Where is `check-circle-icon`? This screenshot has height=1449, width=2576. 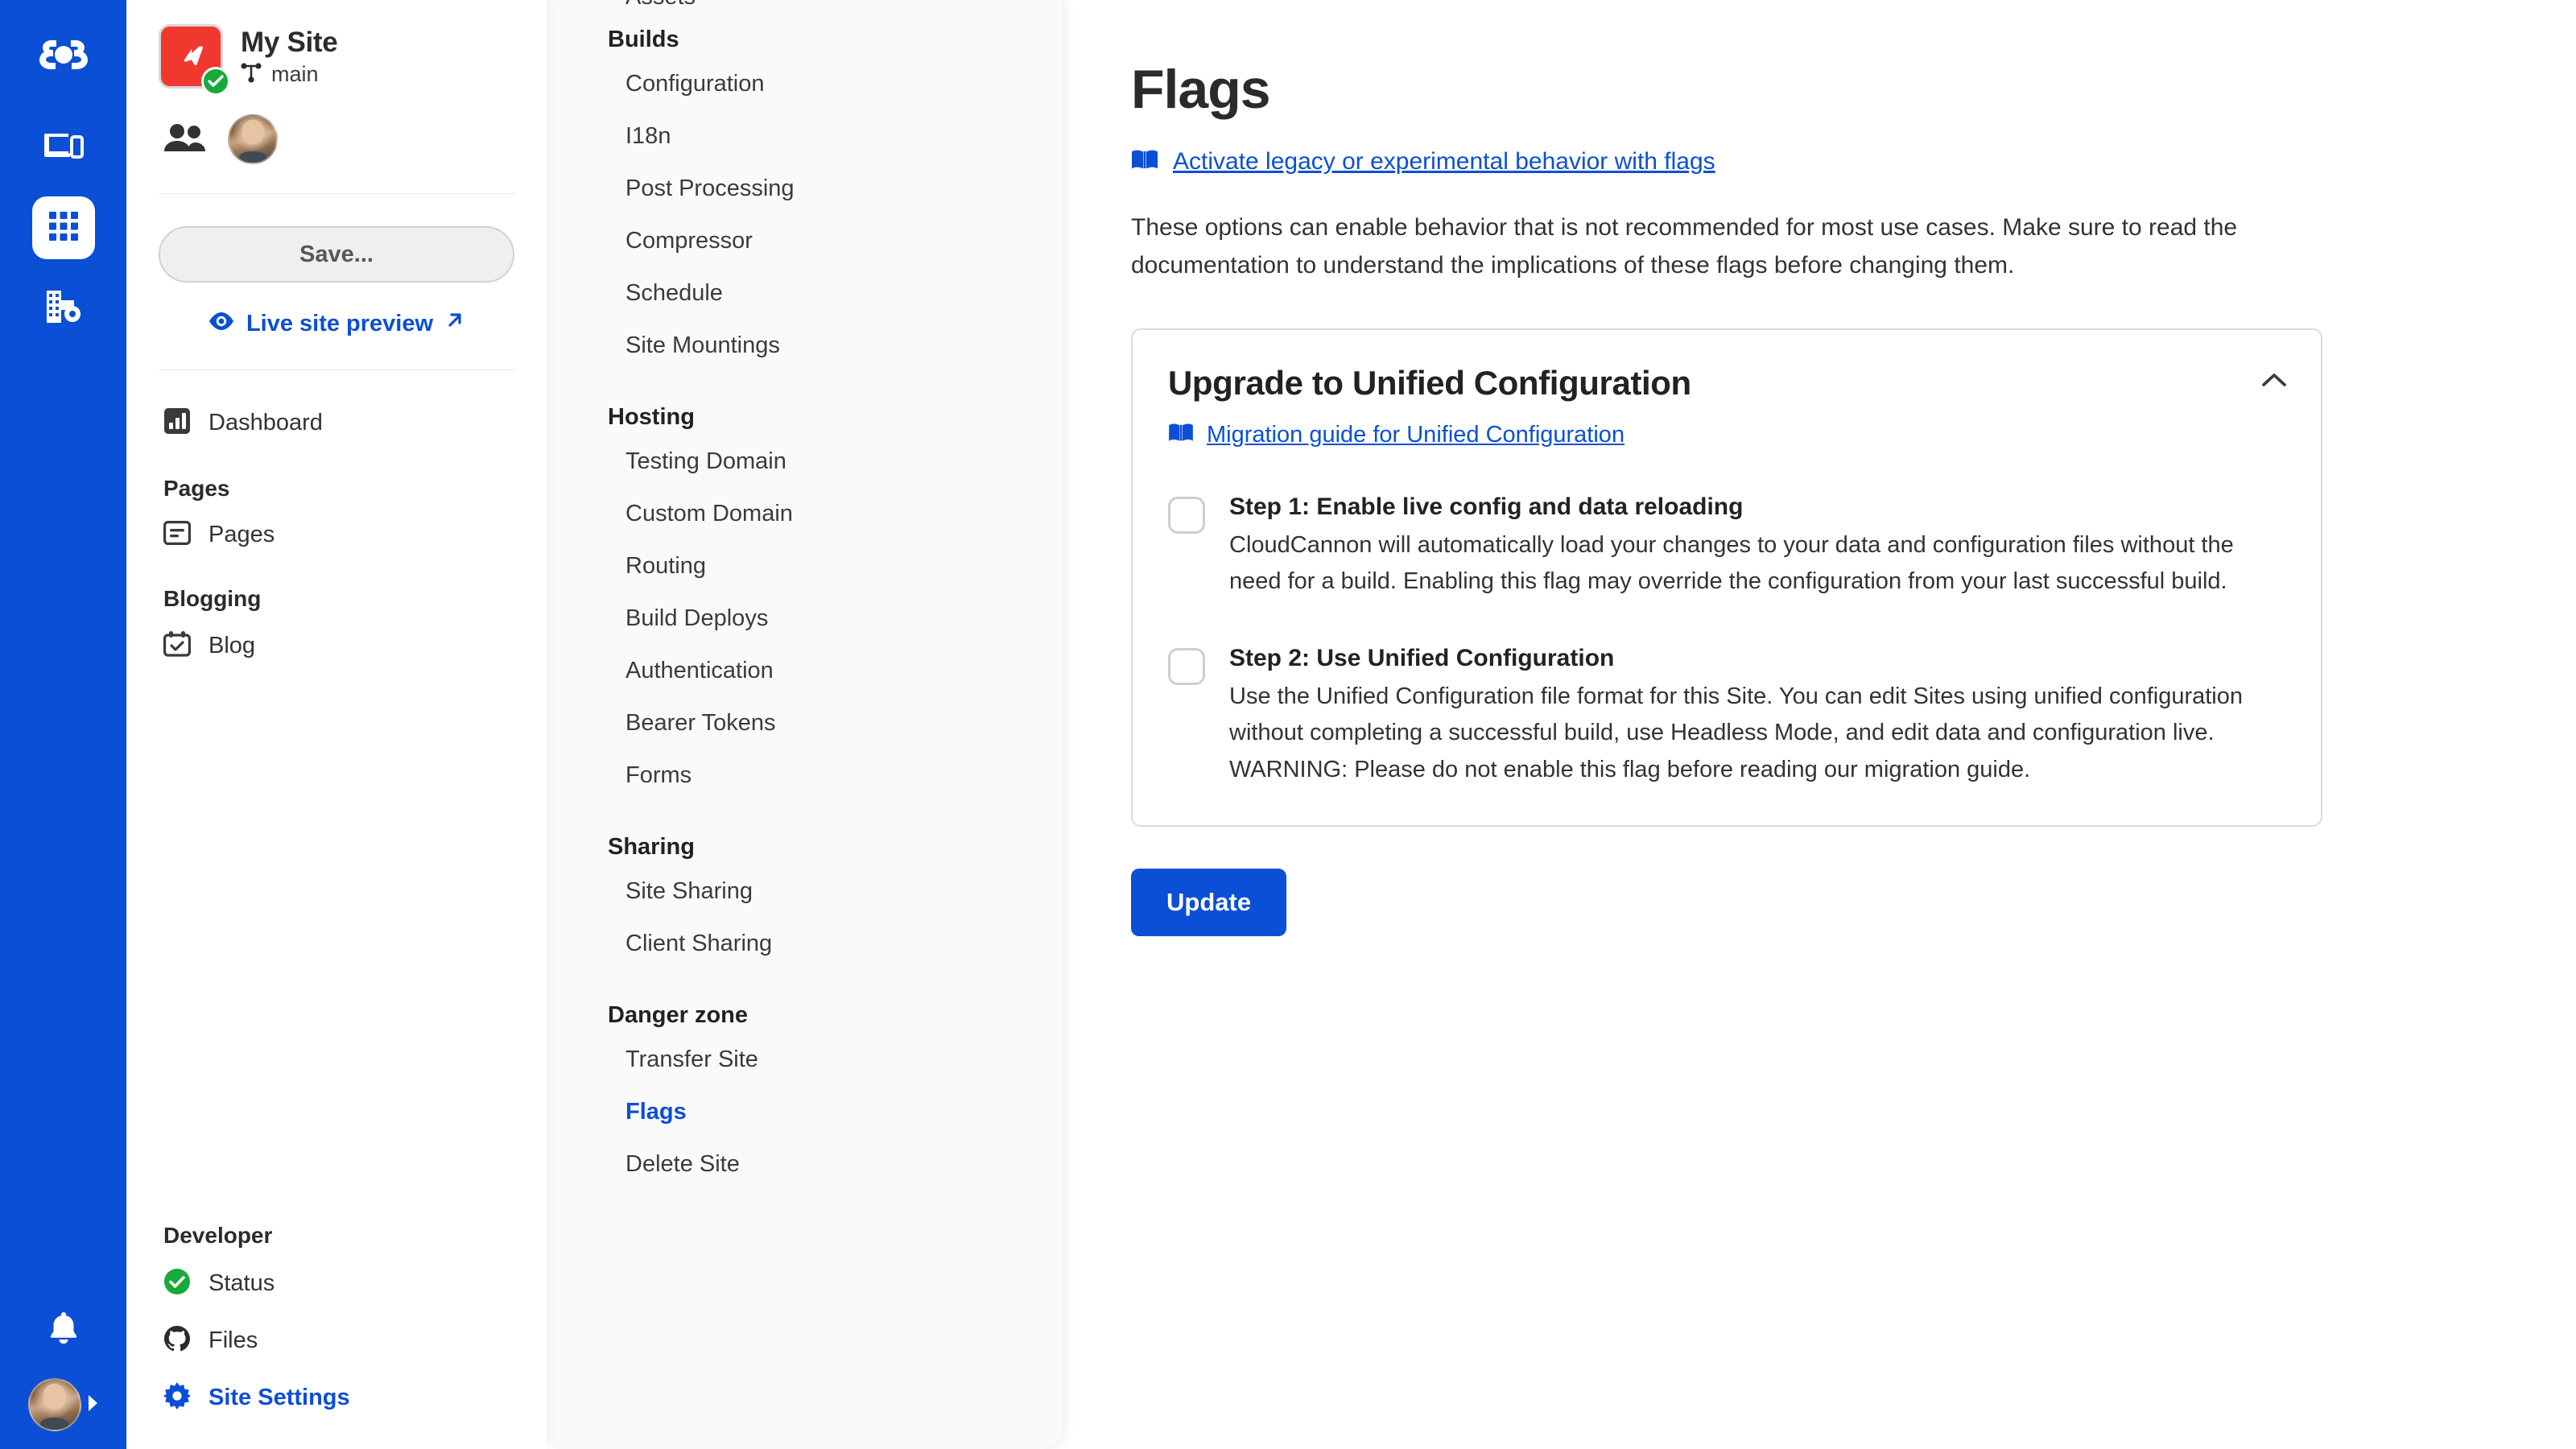 check-circle-icon is located at coordinates (215, 81).